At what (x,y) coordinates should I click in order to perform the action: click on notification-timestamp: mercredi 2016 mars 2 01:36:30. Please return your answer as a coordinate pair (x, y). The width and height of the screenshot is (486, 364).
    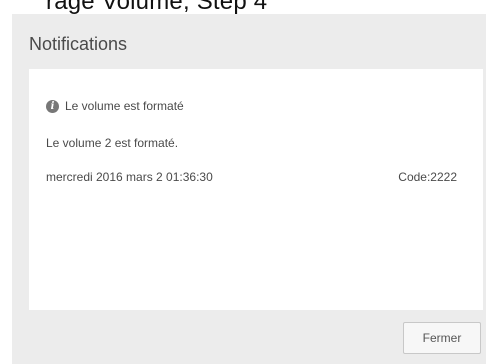
    Looking at the image, I should click on (129, 177).